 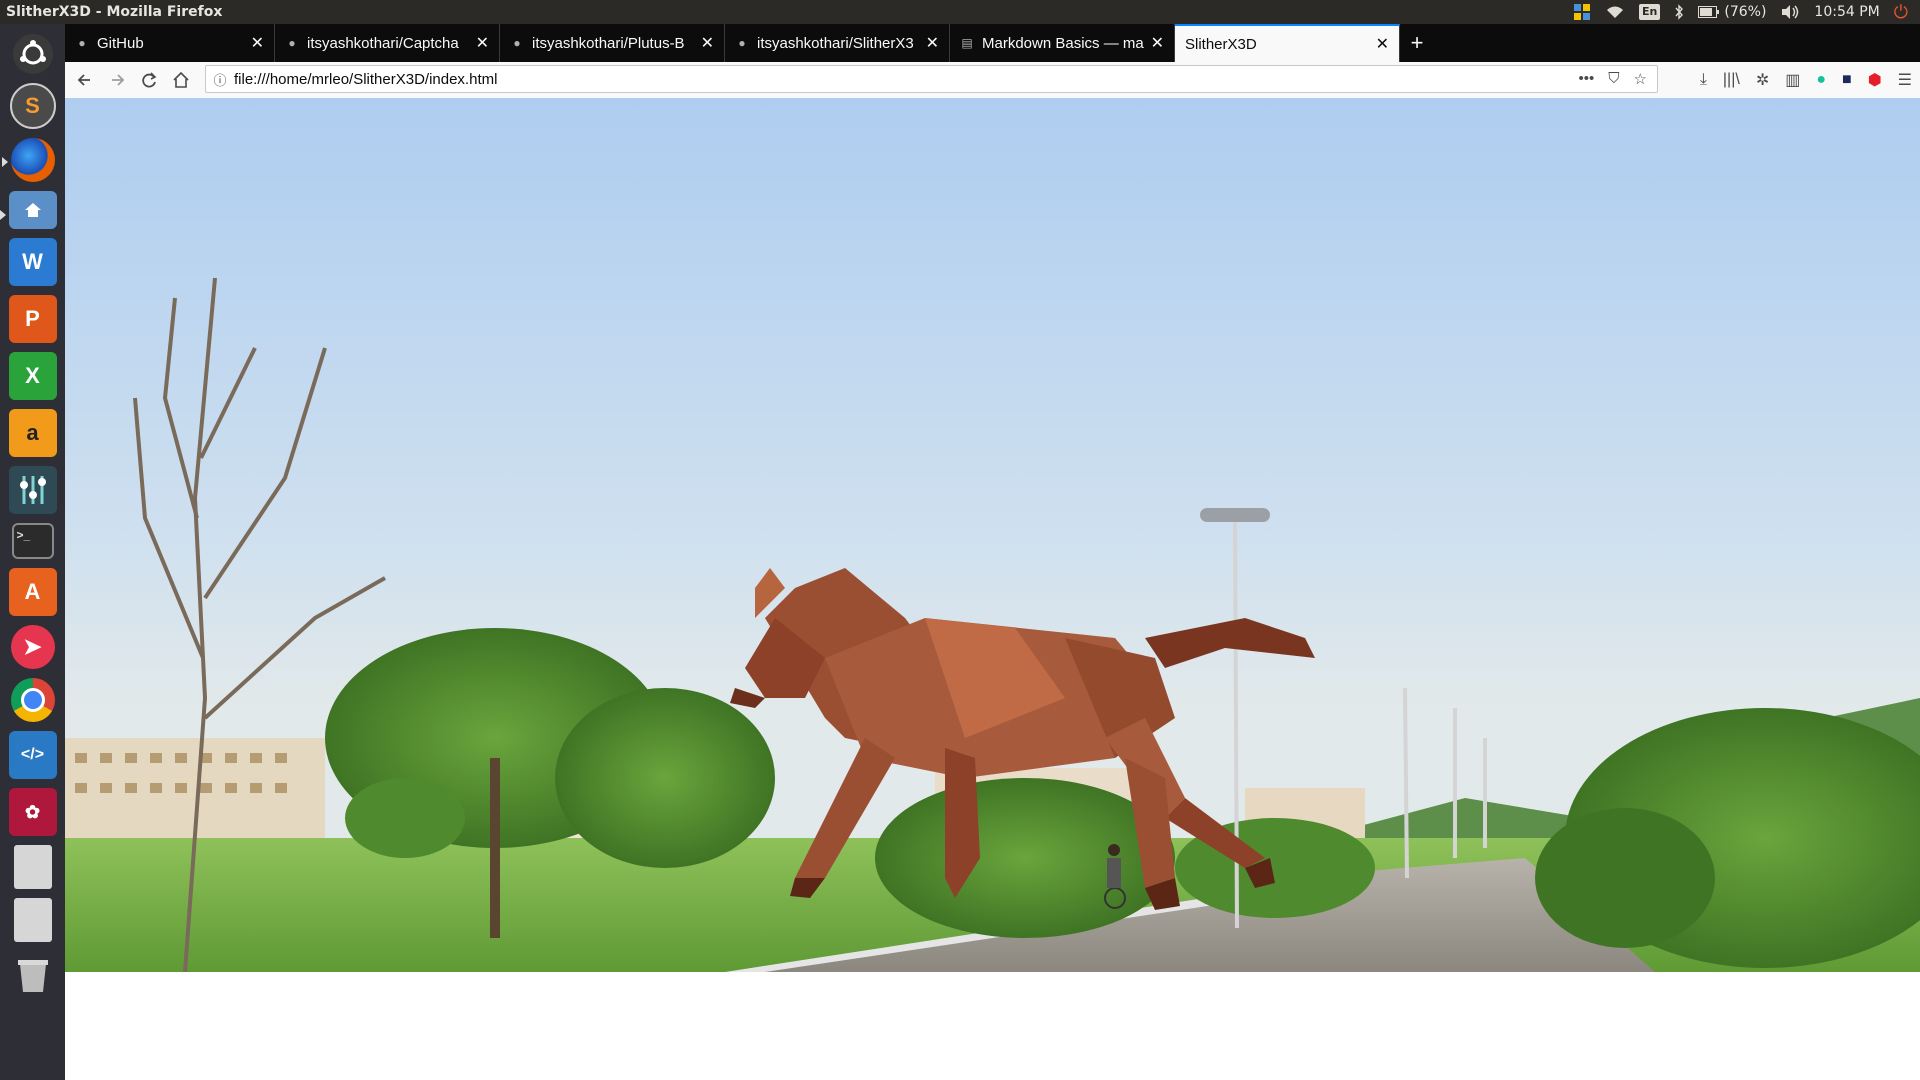 I want to click on tab-github: ● GitHub ✕, so click(x=170, y=43).